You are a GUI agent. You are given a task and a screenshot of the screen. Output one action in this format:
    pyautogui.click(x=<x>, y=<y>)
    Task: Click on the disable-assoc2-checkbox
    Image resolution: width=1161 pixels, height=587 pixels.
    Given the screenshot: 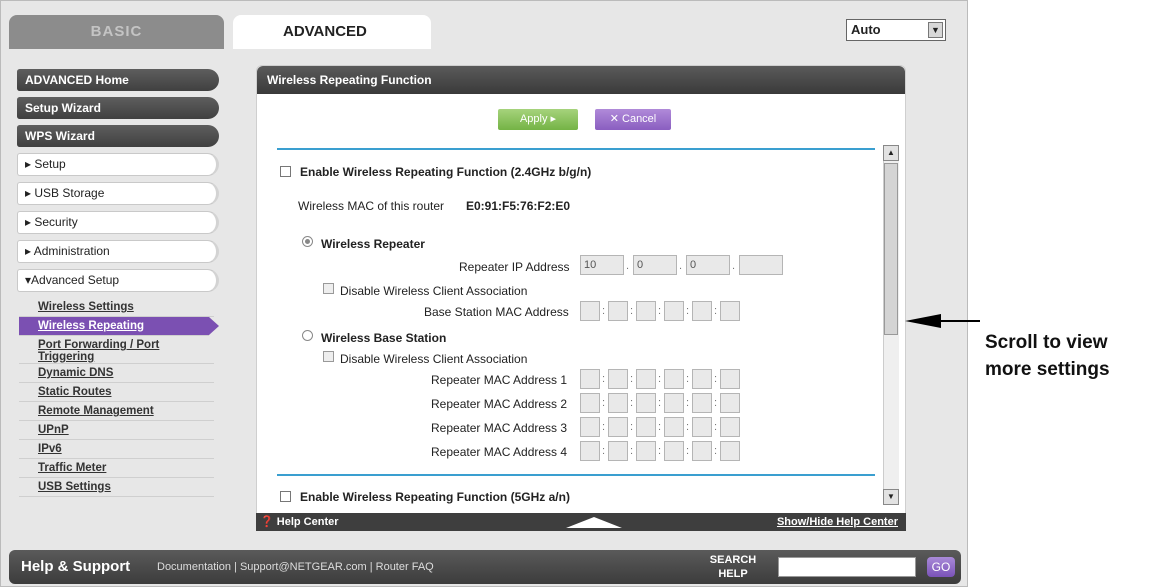 What is the action you would take?
    pyautogui.click(x=328, y=356)
    